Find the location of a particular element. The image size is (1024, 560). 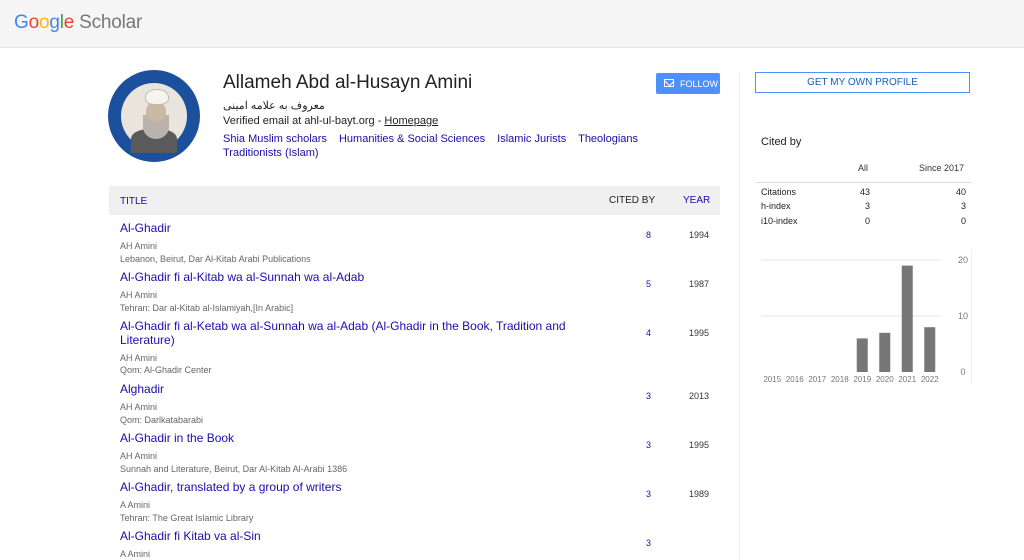

x-tick-label: 2019 is located at coordinates (862, 379).